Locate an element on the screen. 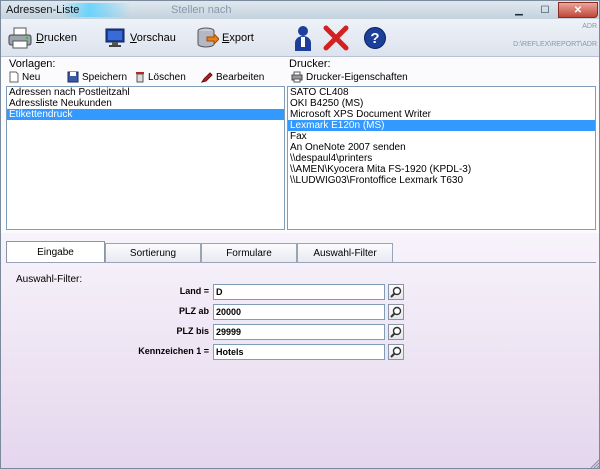 This screenshot has width=600, height=469. printer-properties-button: Drucker-Eigenschaften is located at coordinates (349, 77).